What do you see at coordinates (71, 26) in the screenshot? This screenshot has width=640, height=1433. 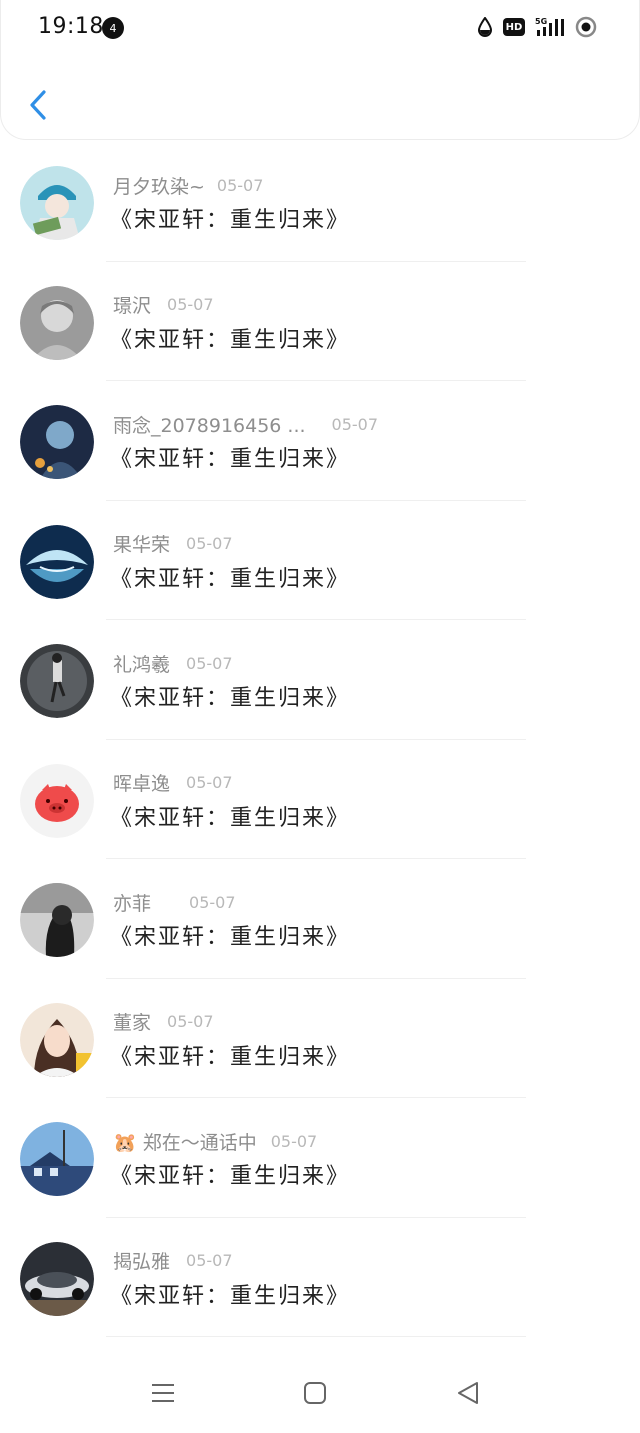 I see `status-time: 19:18` at bounding box center [71, 26].